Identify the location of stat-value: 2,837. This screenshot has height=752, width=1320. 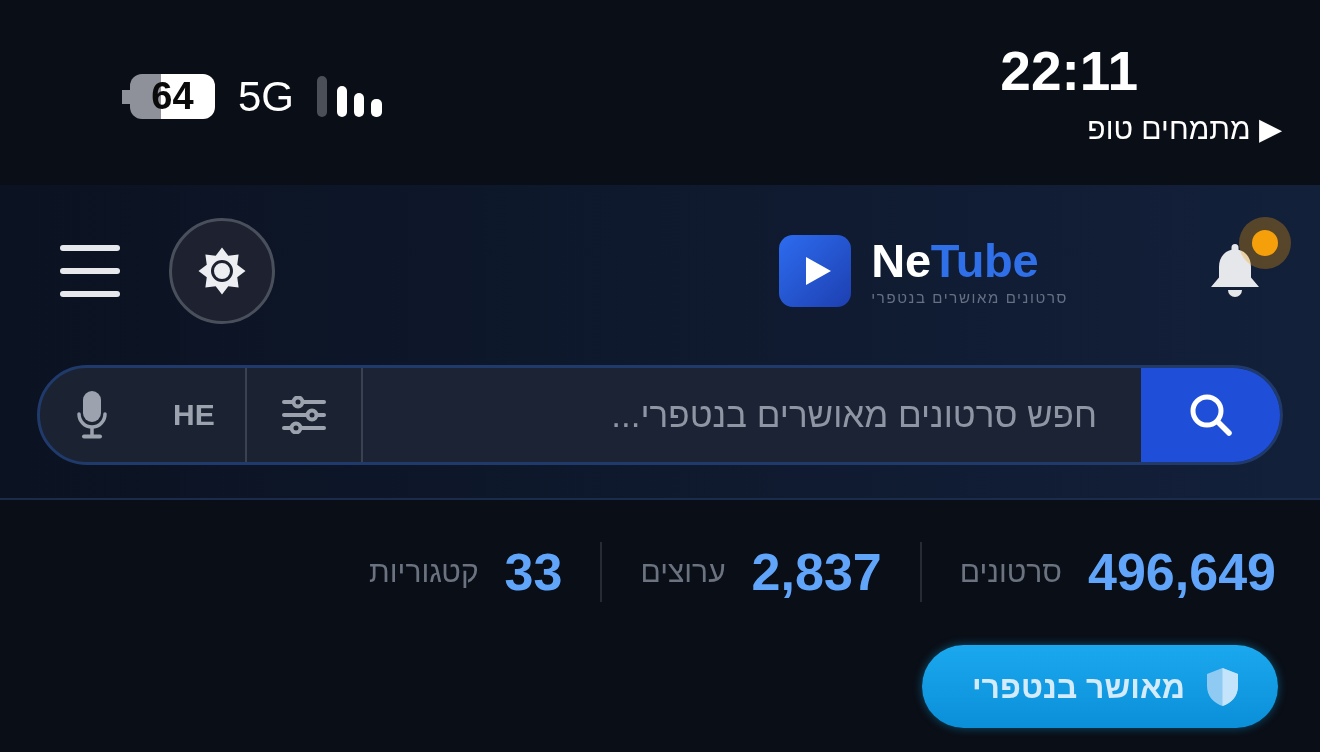
(816, 572).